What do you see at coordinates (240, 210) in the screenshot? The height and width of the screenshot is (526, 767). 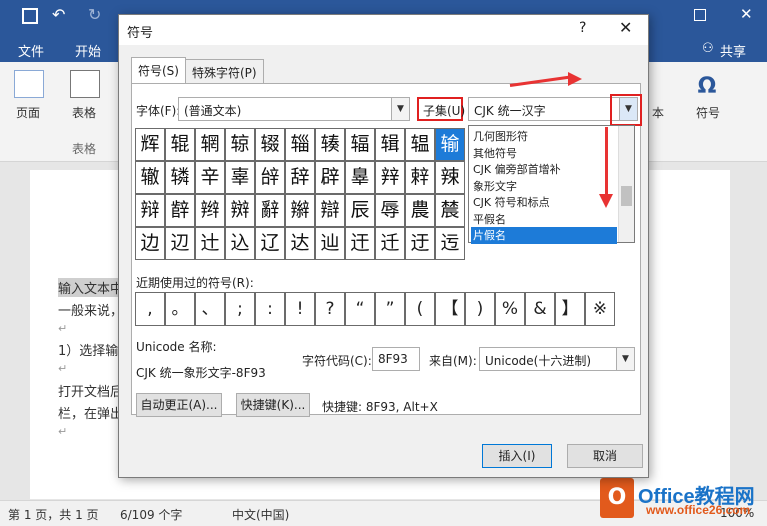 I see `symbol-cell: 辬` at bounding box center [240, 210].